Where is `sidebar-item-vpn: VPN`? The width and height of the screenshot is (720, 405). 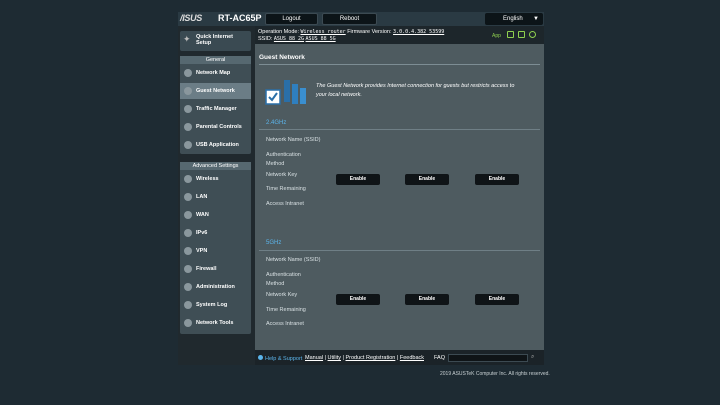
sidebar-item-vpn: VPN is located at coordinates (215, 251).